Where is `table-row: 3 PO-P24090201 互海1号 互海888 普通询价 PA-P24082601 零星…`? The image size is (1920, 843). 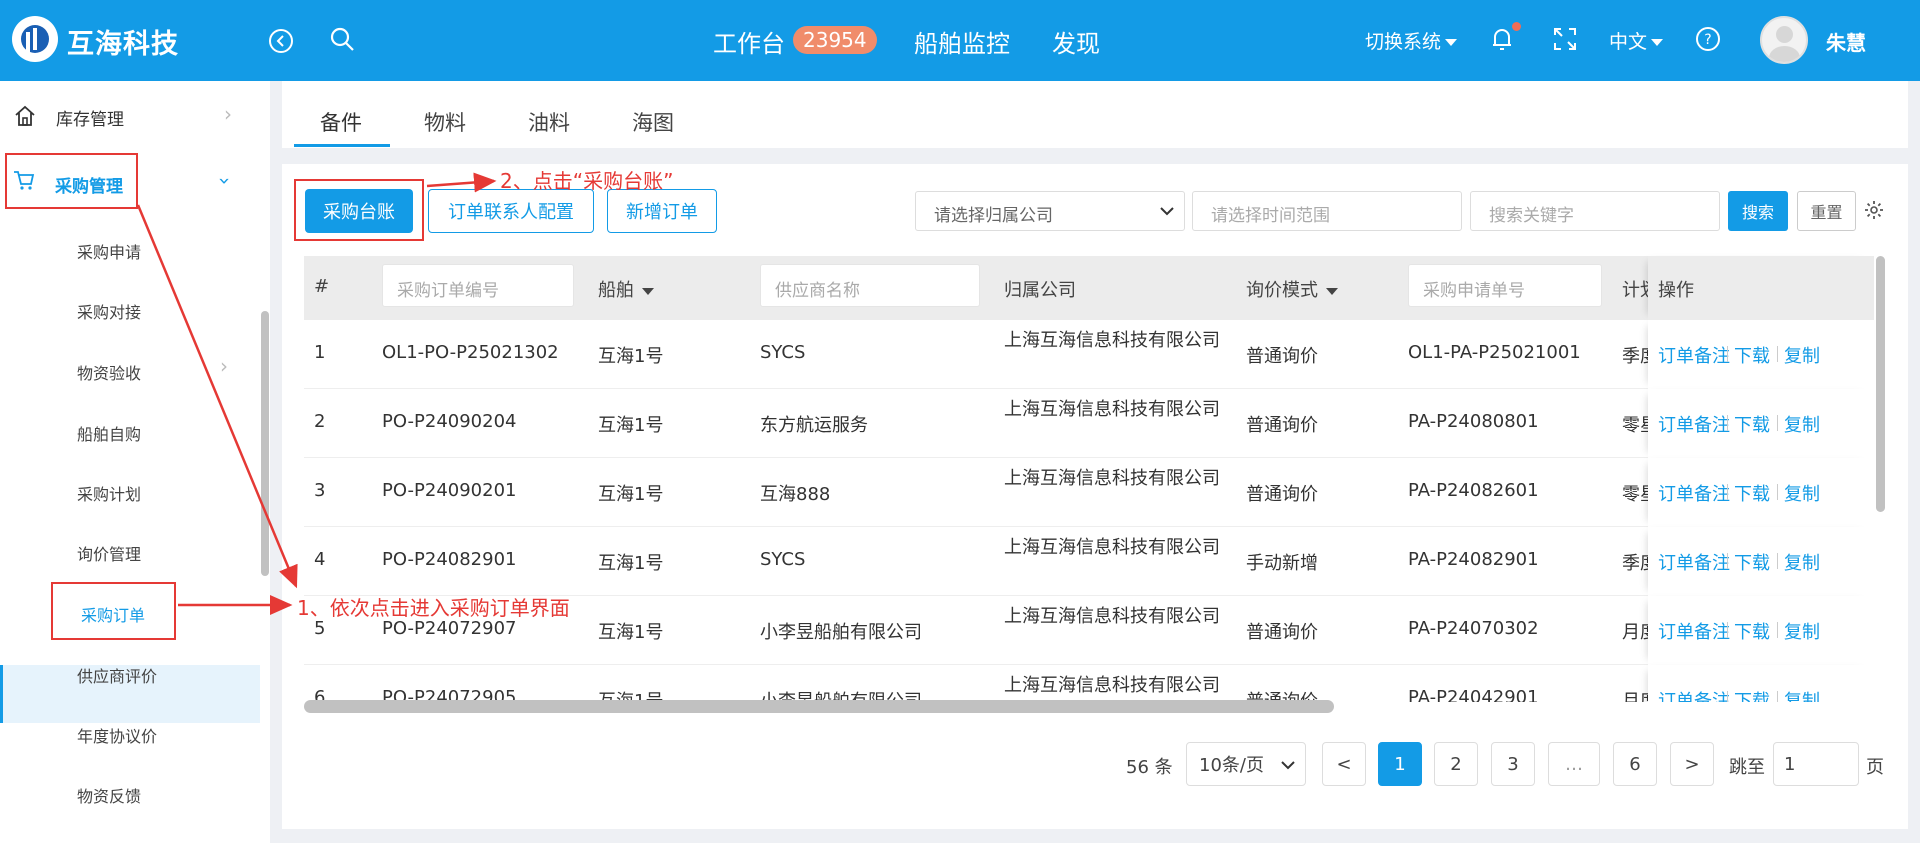
table-row: 3 PO-P24090201 互海1号 互海888 普通询价 PA-P24082601 零星… is located at coordinates (1089, 492).